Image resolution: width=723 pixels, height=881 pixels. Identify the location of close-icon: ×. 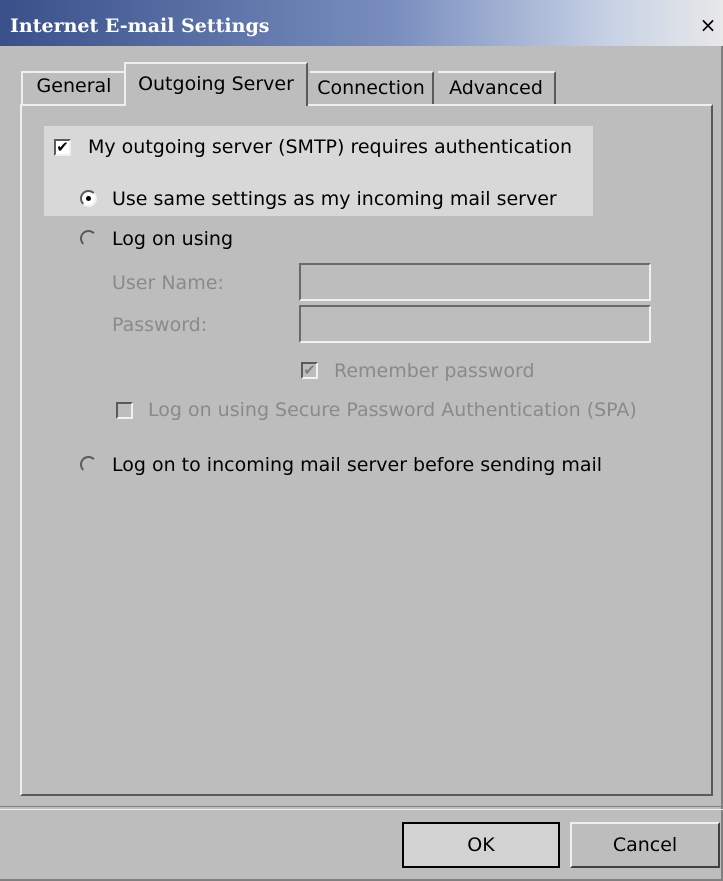
(708, 26).